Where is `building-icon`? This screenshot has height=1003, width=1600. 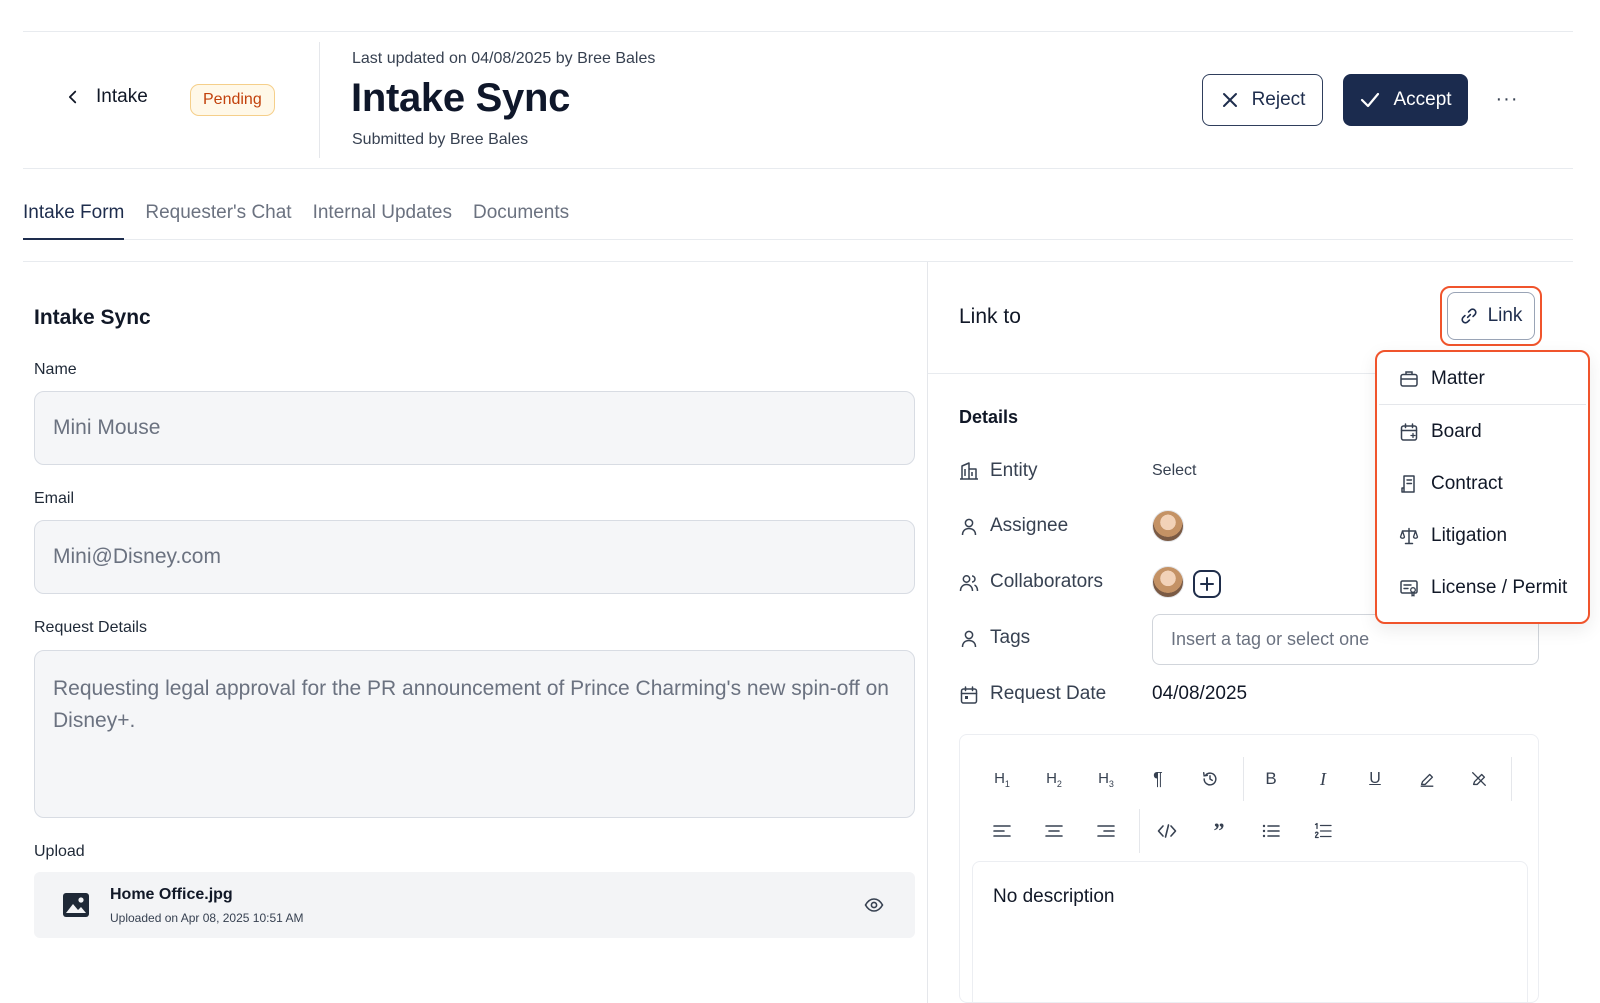 building-icon is located at coordinates (969, 471).